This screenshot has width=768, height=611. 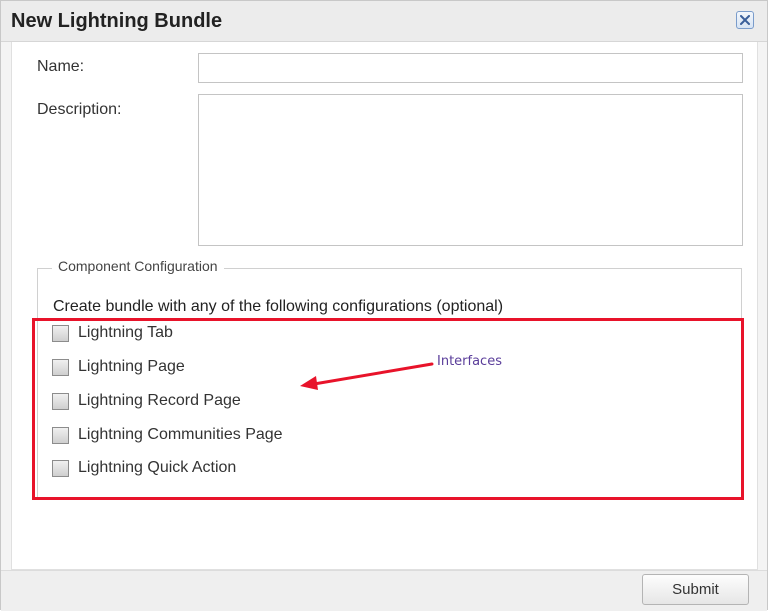 I want to click on submit-button: Submit, so click(x=695, y=589).